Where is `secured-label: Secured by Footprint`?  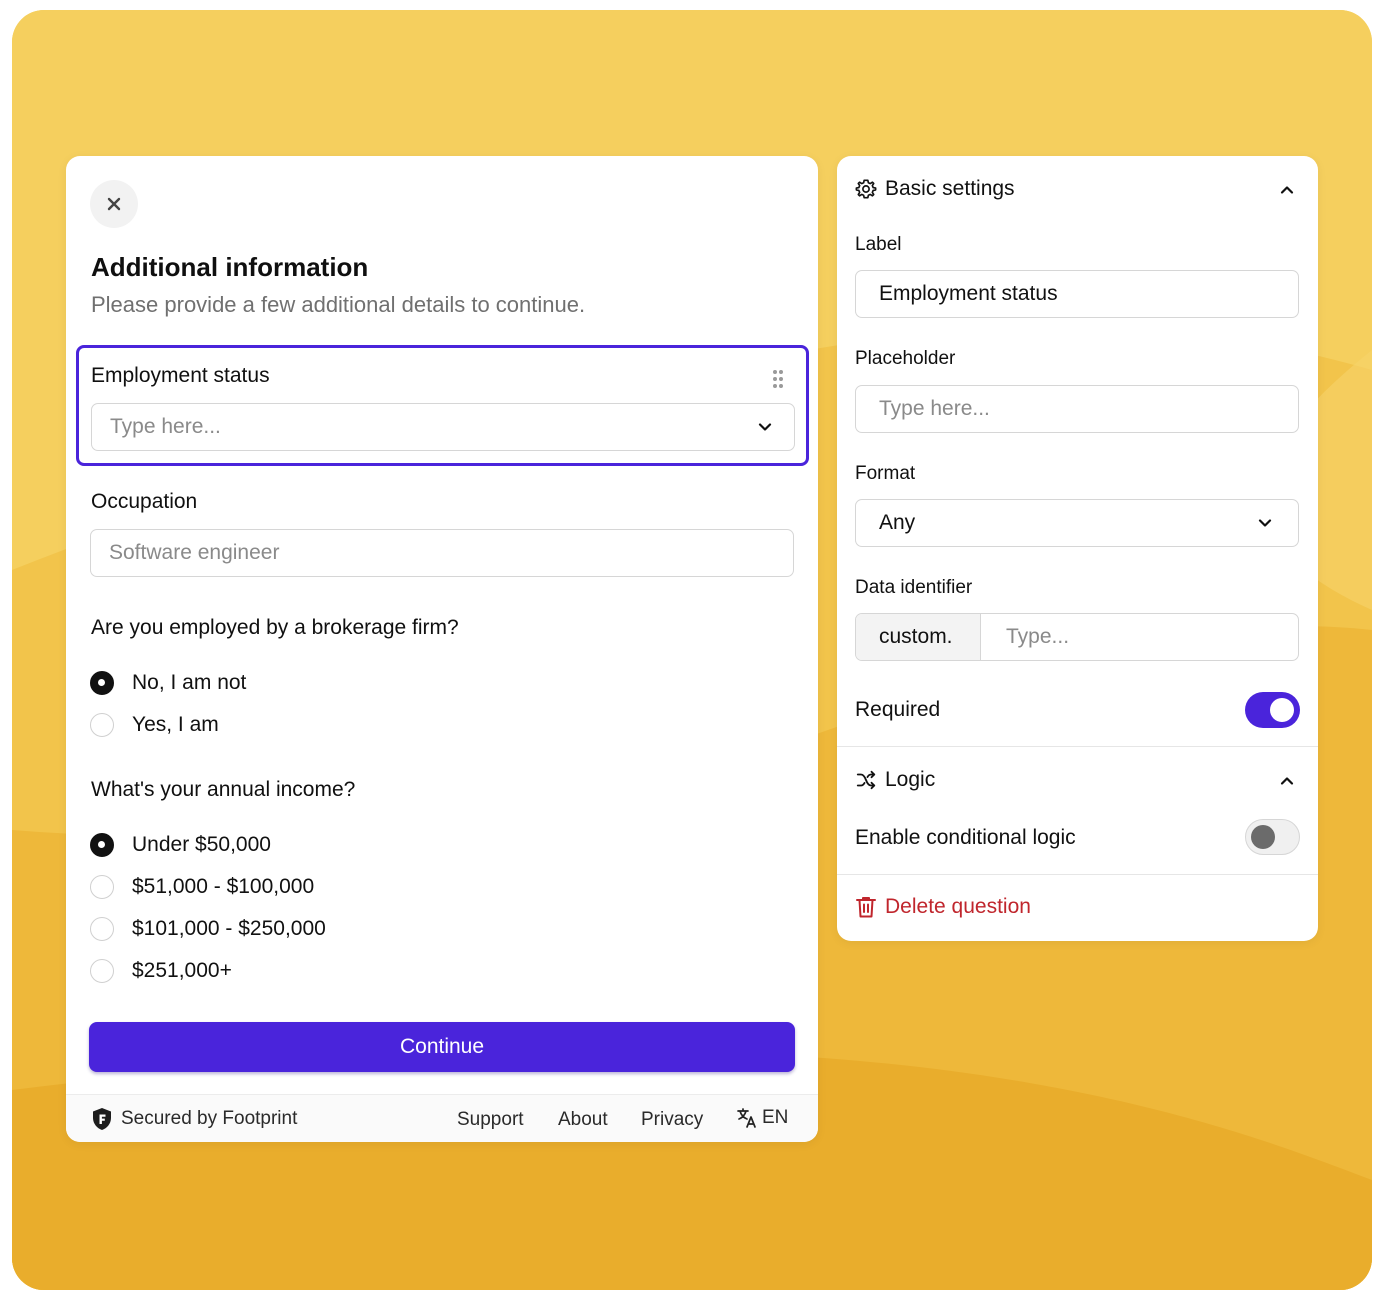 secured-label: Secured by Footprint is located at coordinates (209, 1118).